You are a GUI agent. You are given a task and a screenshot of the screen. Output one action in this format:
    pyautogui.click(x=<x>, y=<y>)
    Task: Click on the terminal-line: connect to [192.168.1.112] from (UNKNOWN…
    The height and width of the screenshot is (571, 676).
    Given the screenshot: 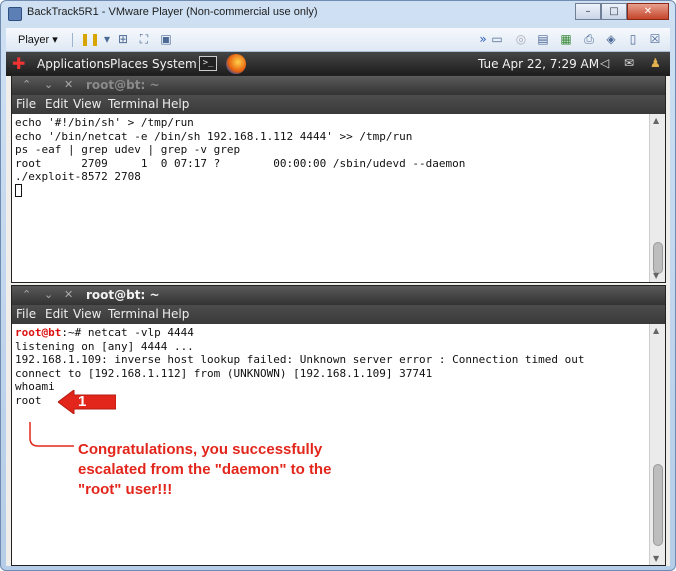 What is the action you would take?
    pyautogui.click(x=224, y=373)
    